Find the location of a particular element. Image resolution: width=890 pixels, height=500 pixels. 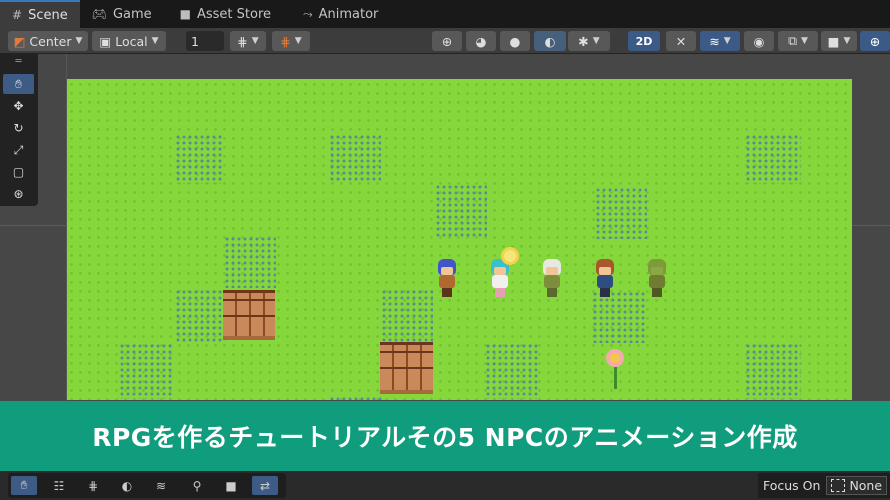

focus-on-value: None is located at coordinates (866, 485).